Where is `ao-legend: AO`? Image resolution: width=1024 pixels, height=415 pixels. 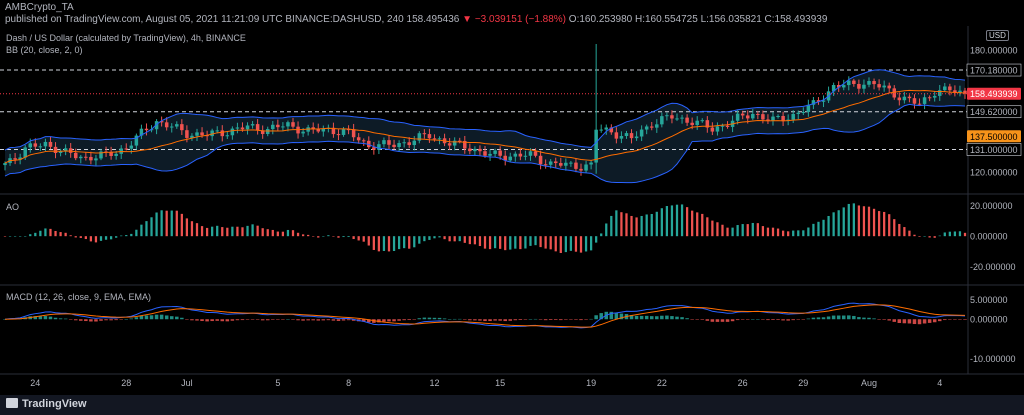 ao-legend: AO is located at coordinates (12, 207).